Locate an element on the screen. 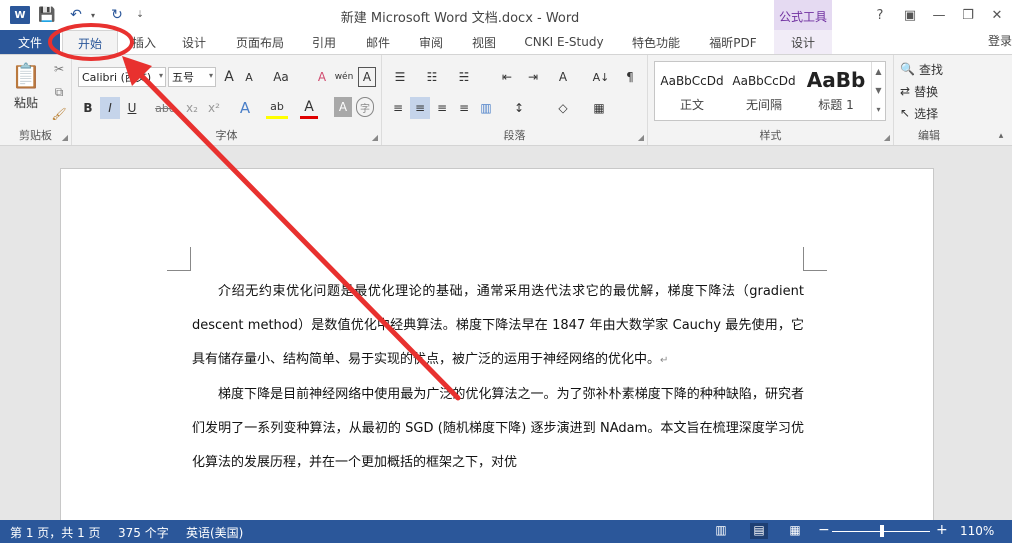 This screenshot has width=1012, height=543. decrease-indent-icon: ⇤ is located at coordinates (507, 77).